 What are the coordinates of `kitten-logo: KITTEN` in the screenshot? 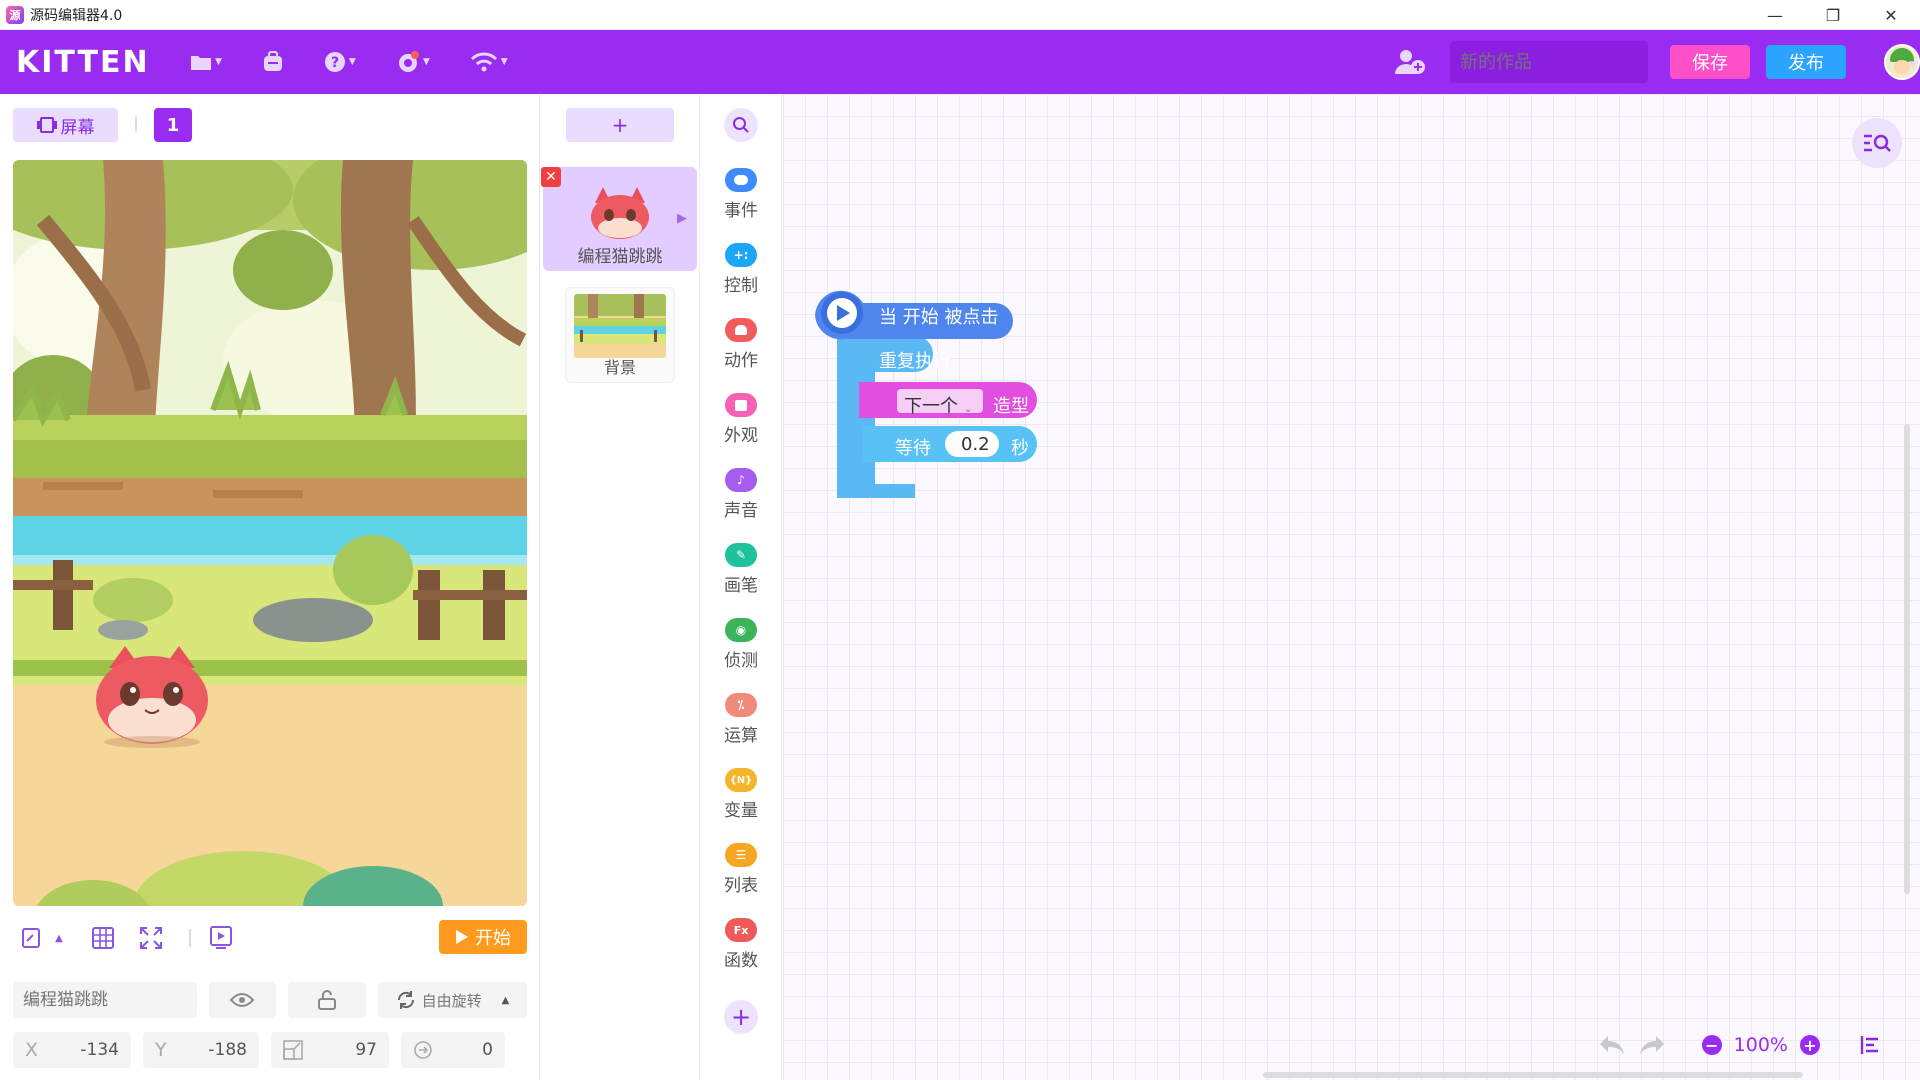 It's located at (83, 62).